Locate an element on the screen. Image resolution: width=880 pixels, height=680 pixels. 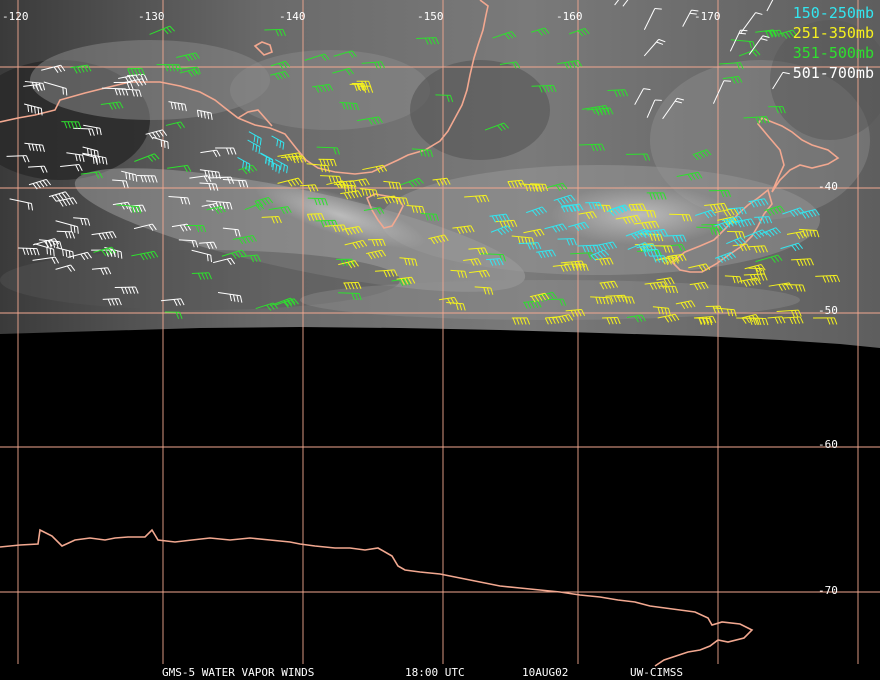
lon-label-130: -130 is located at coordinates (151, 16).